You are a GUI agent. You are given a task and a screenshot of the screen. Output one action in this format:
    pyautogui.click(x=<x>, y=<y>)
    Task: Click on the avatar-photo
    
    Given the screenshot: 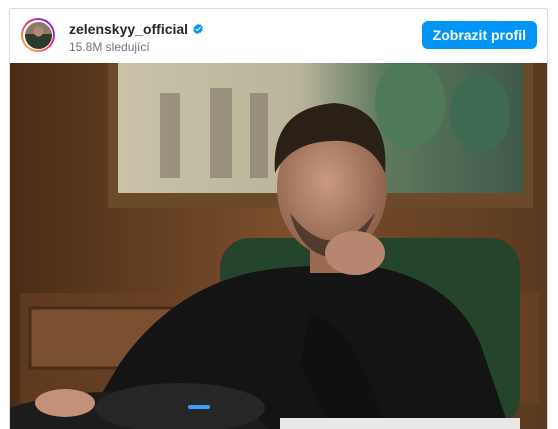 What is the action you would take?
    pyautogui.click(x=38, y=35)
    